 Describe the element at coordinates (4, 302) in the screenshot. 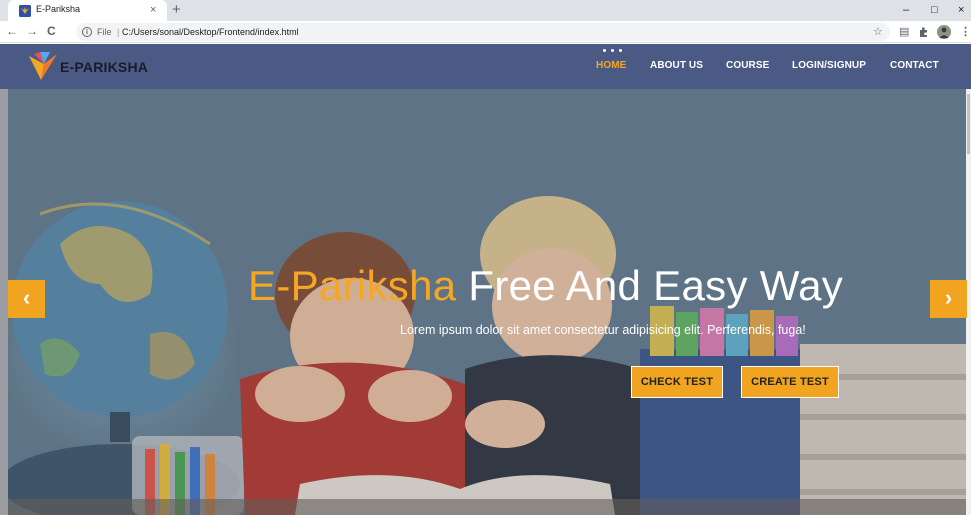

I see `left-edge-bar` at that location.